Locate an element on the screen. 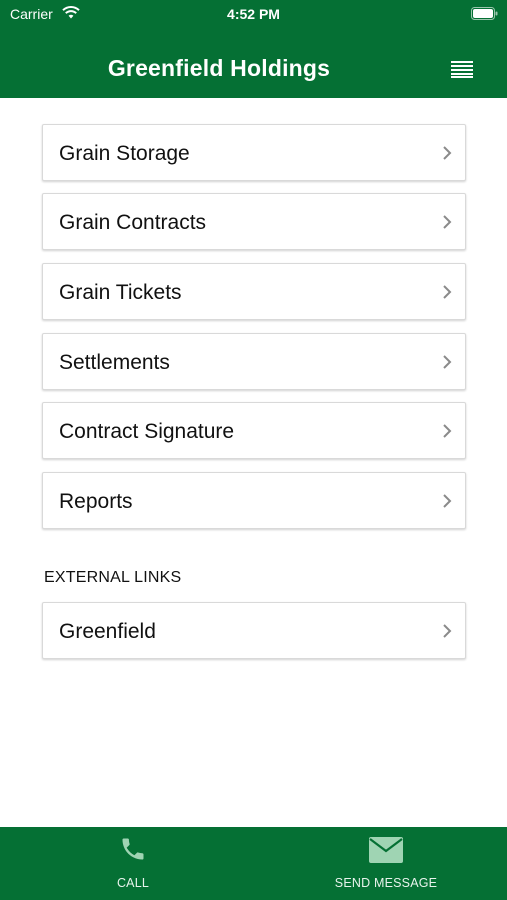  app-header: Carrier 4:52 PM Greenfield Holdings is located at coordinates (253, 49).